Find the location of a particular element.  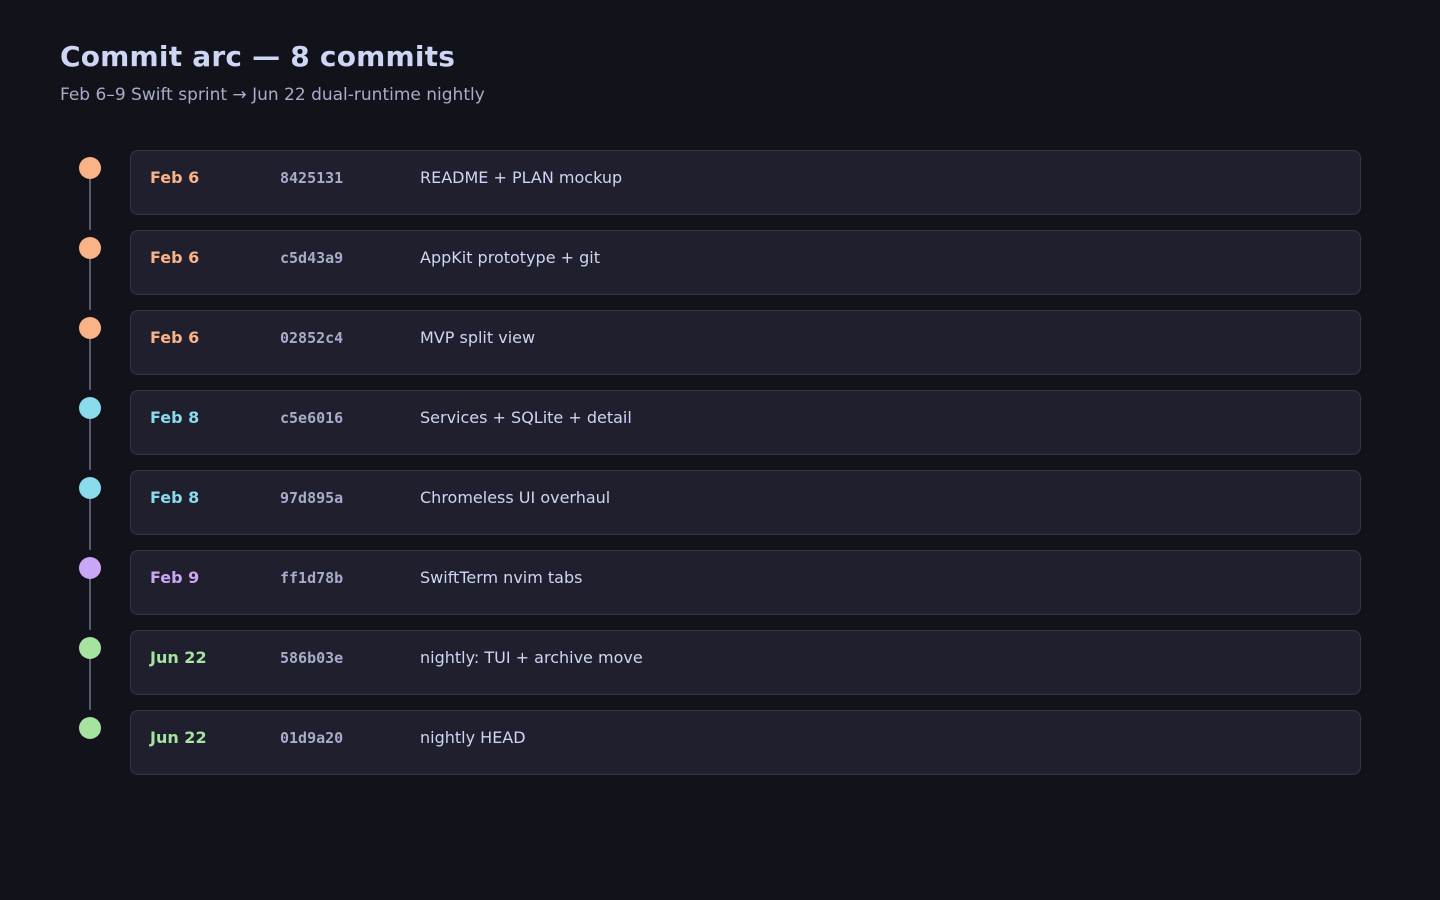

page-title: Commit arc — 8 commits is located at coordinates (258, 56).